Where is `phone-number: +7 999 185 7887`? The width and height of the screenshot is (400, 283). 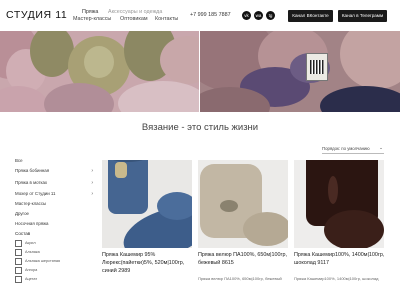 phone-number: +7 999 185 7887 is located at coordinates (210, 15).